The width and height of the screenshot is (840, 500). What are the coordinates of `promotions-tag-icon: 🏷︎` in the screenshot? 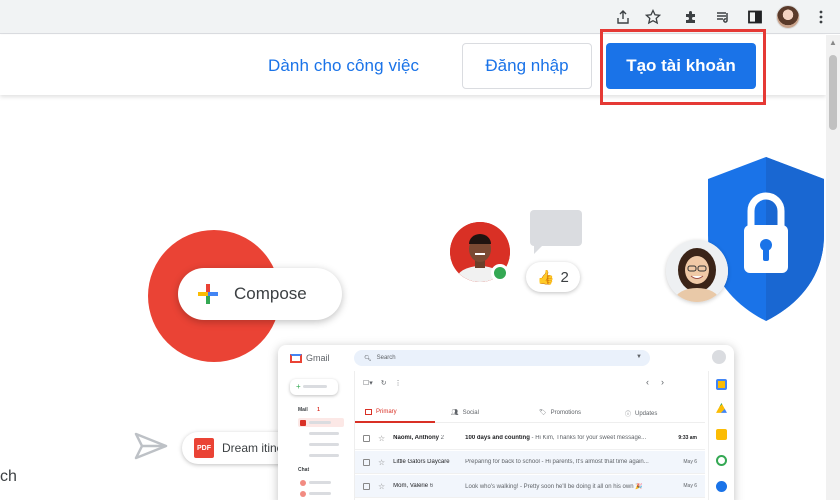 It's located at (543, 413).